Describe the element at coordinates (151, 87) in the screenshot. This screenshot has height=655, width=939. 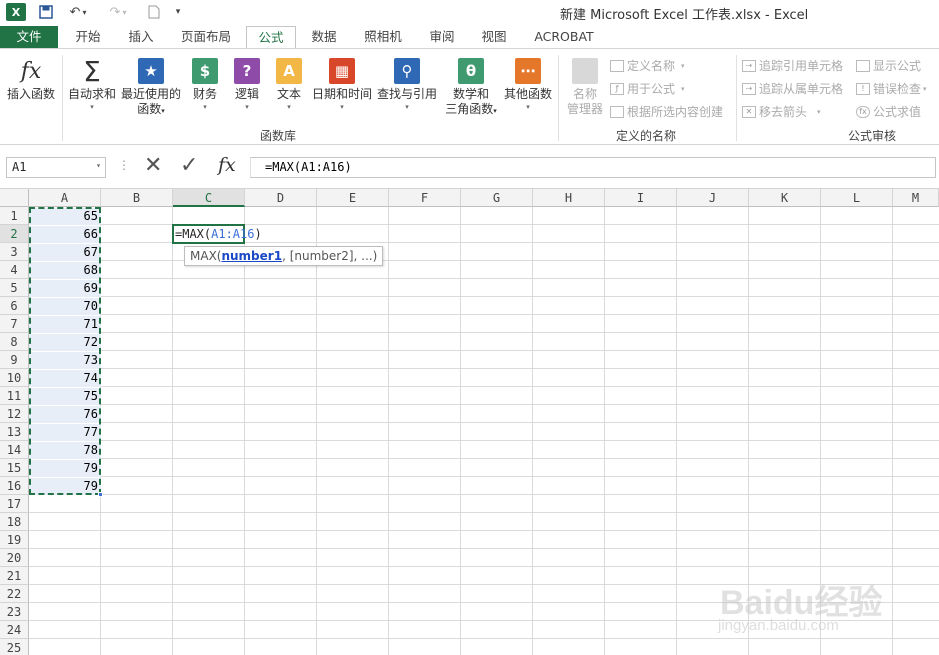
I see `recently-used-button: ★ 最近使用的 函数▾` at that location.